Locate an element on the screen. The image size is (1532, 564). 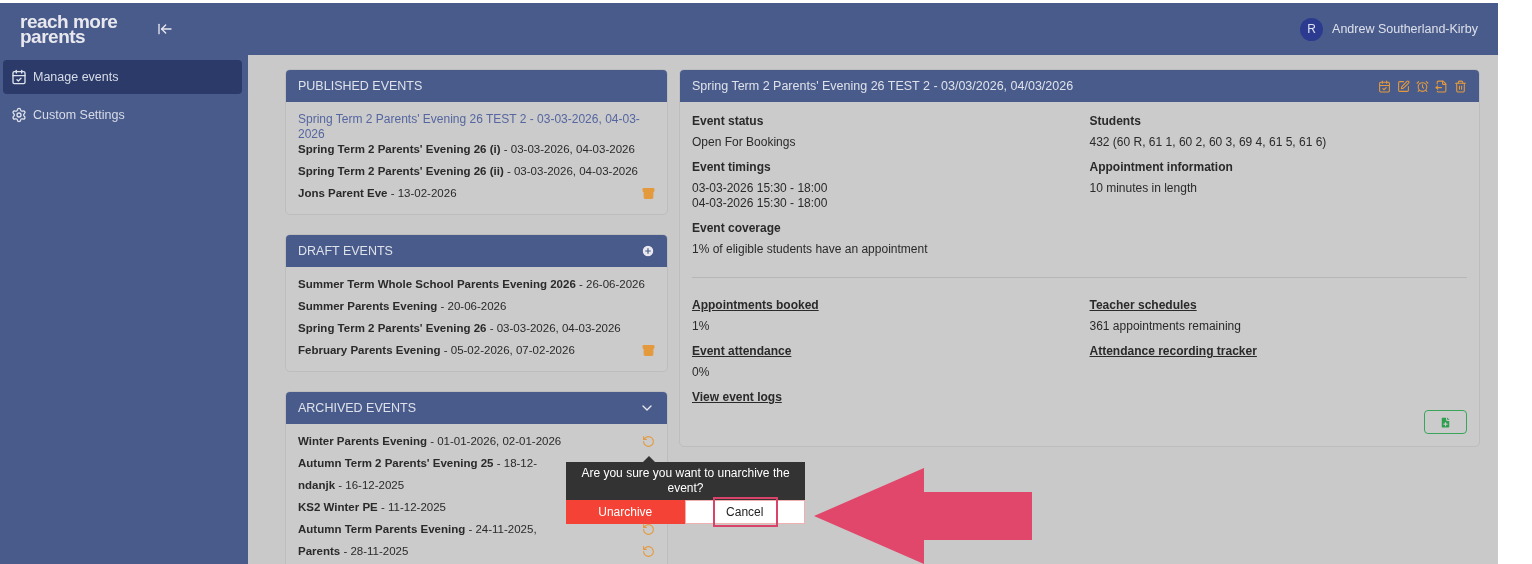
event-item: Spring Term 2 Parents' Evening 26 (i) - 03-03-2026, 04-03-2026 is located at coordinates (466, 149).